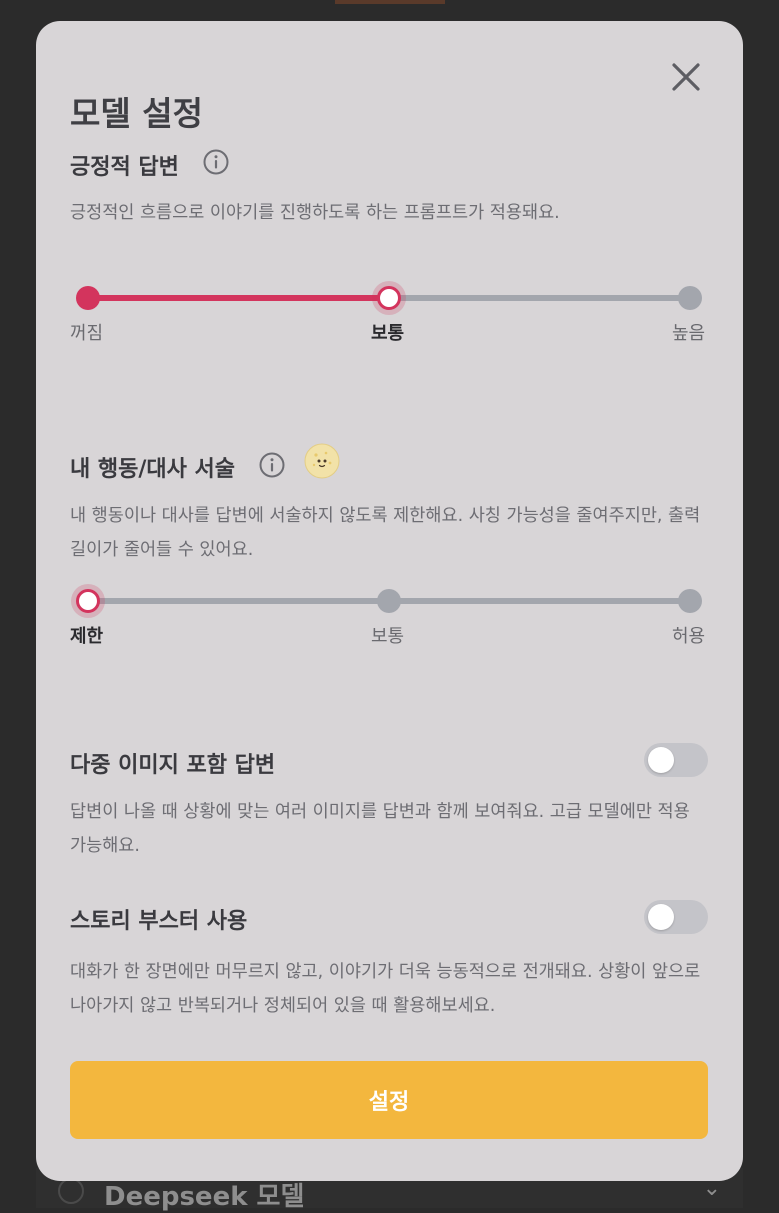 The image size is (779, 1213). Describe the element at coordinates (390, 2) in the screenshot. I see `background-strip` at that location.